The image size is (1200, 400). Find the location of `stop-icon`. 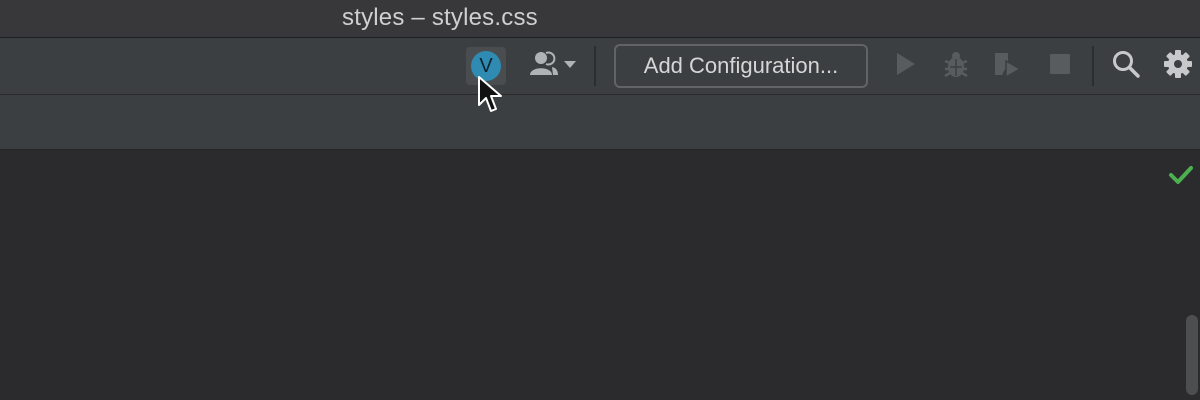

stop-icon is located at coordinates (1060, 66).